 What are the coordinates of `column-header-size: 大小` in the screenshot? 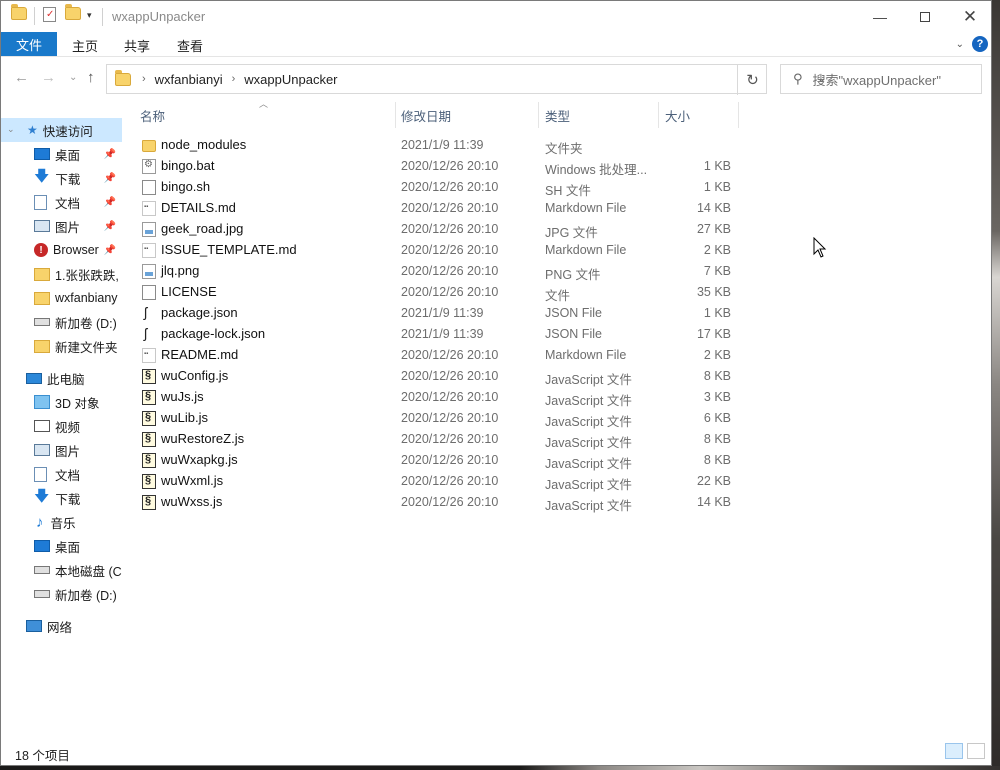 It's located at (677, 115).